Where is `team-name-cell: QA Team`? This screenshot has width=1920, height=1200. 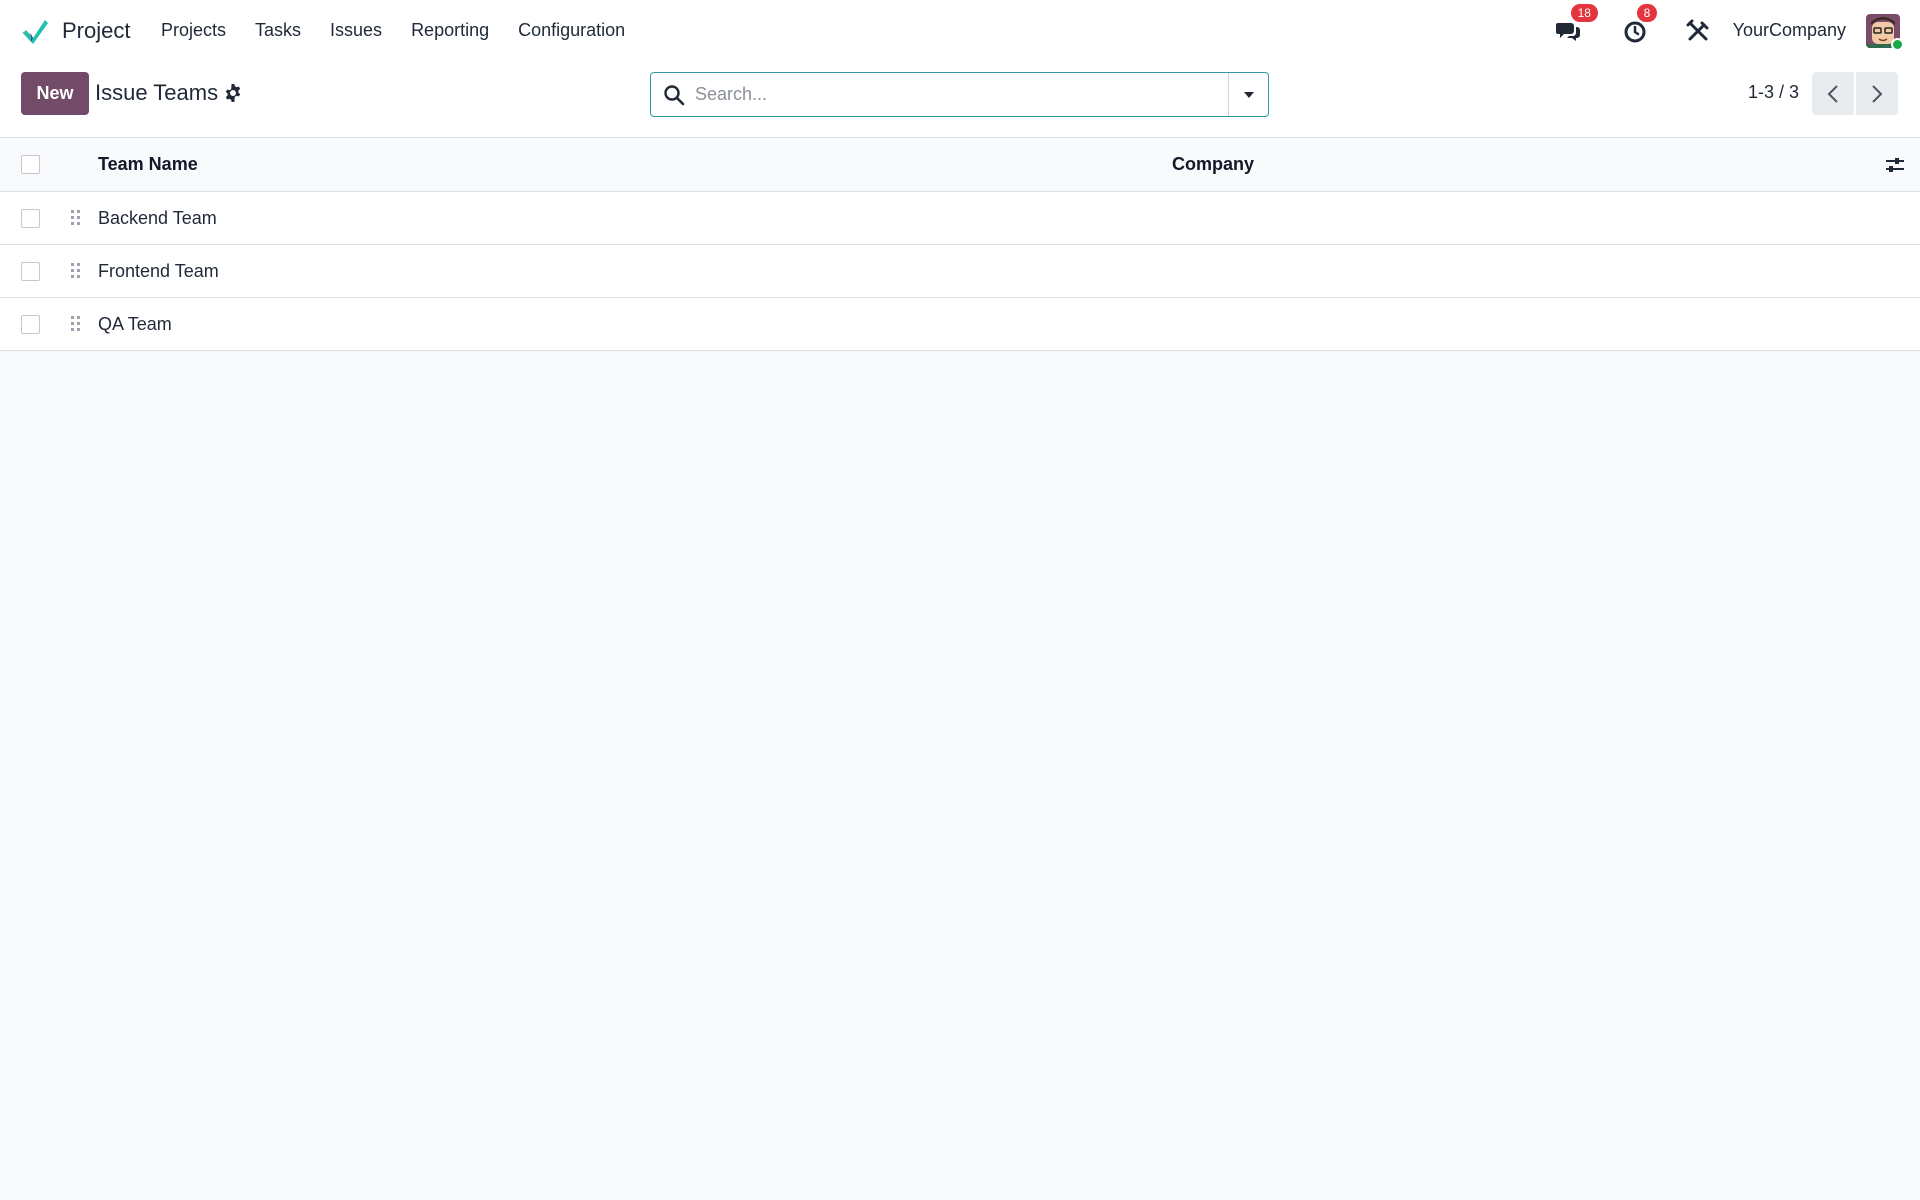
team-name-cell: QA Team is located at coordinates (135, 323).